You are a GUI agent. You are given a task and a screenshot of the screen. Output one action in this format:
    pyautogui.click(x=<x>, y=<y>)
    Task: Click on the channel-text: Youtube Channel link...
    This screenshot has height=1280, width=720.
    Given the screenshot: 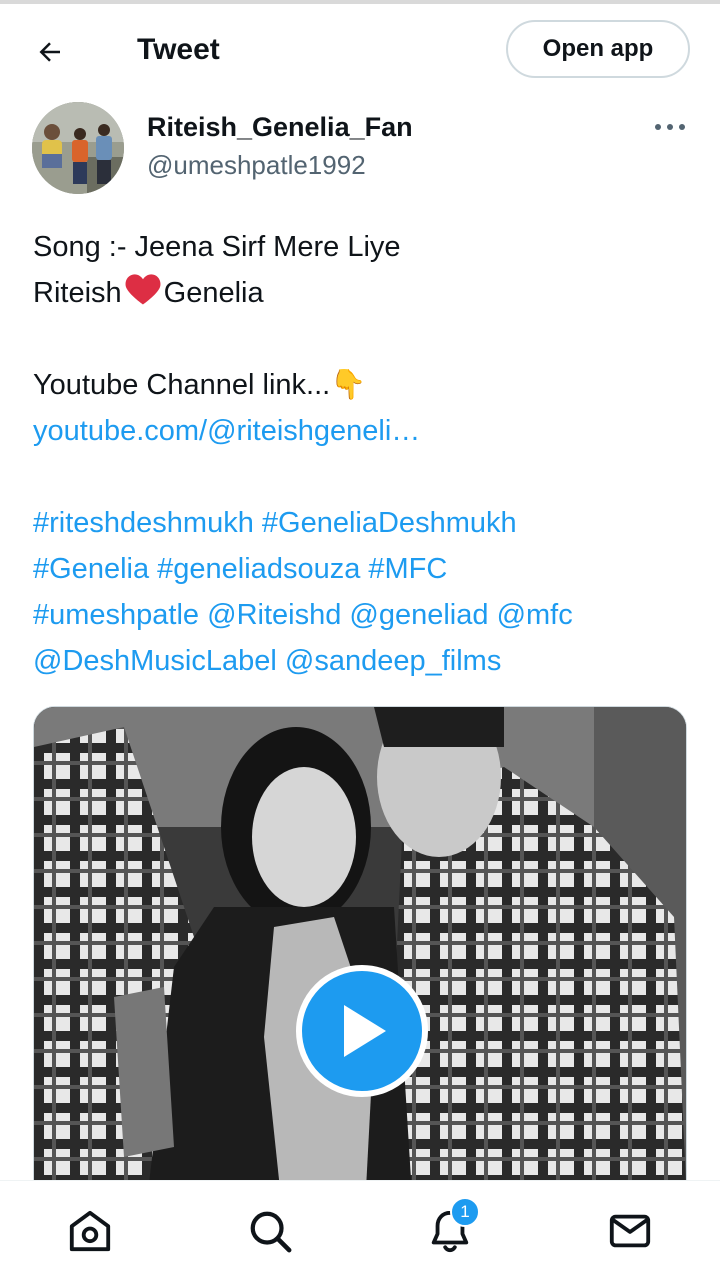 What is the action you would take?
    pyautogui.click(x=182, y=385)
    